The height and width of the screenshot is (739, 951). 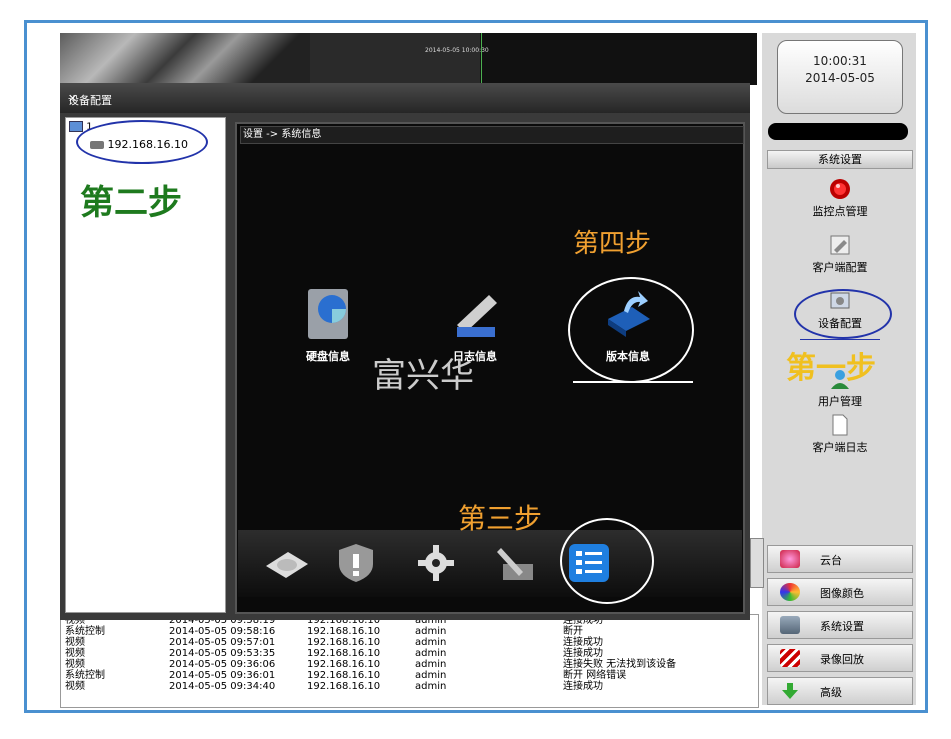 I want to click on playback-button: 录像回放, so click(x=840, y=658).